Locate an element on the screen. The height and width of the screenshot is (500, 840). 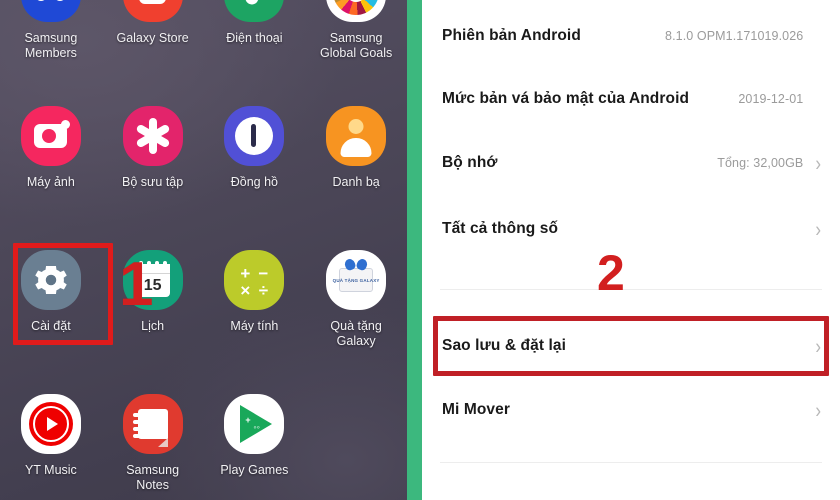
step-number-2: 2 is located at coordinates (611, 273).